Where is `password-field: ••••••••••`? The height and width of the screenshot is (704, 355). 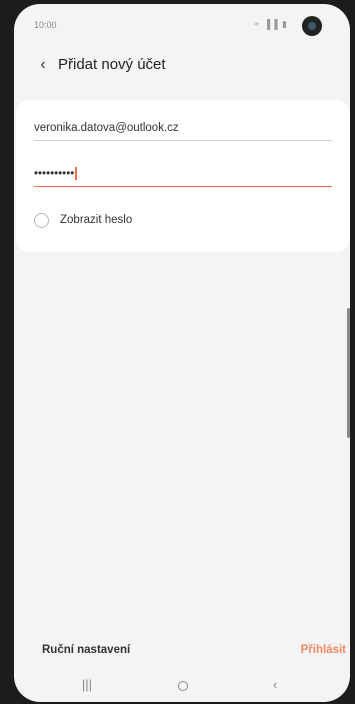 password-field: •••••••••• is located at coordinates (183, 174).